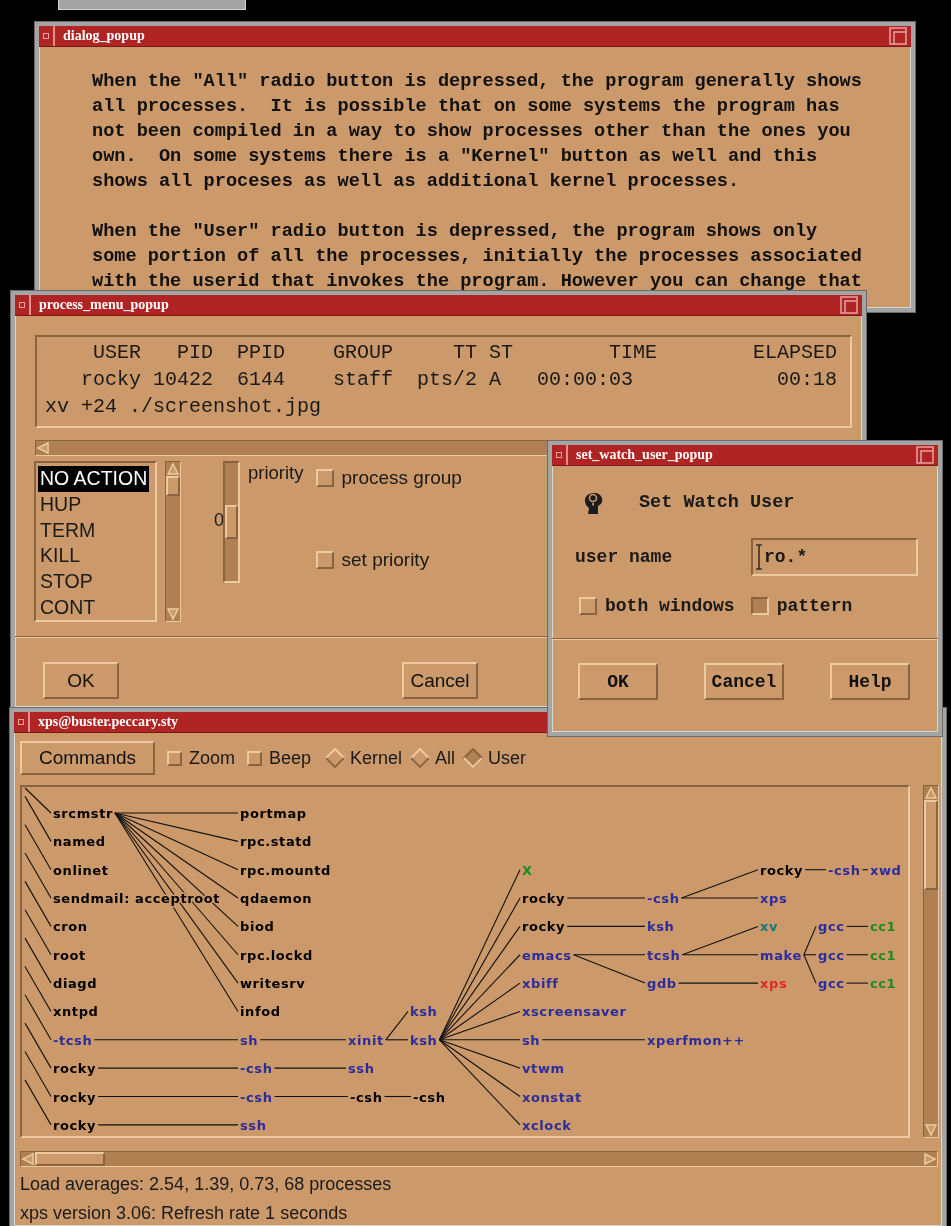 Image resolution: width=951 pixels, height=1226 pixels. Describe the element at coordinates (69, 955) in the screenshot. I see `process-node: root` at that location.